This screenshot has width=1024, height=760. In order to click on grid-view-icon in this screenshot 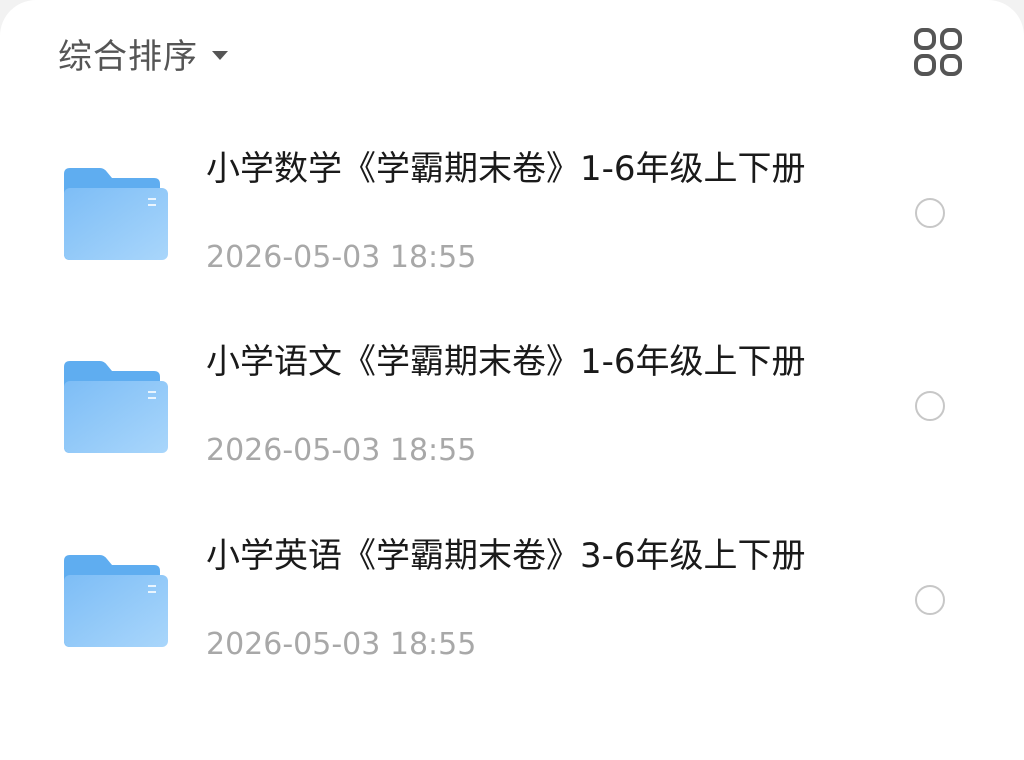, I will do `click(938, 52)`.